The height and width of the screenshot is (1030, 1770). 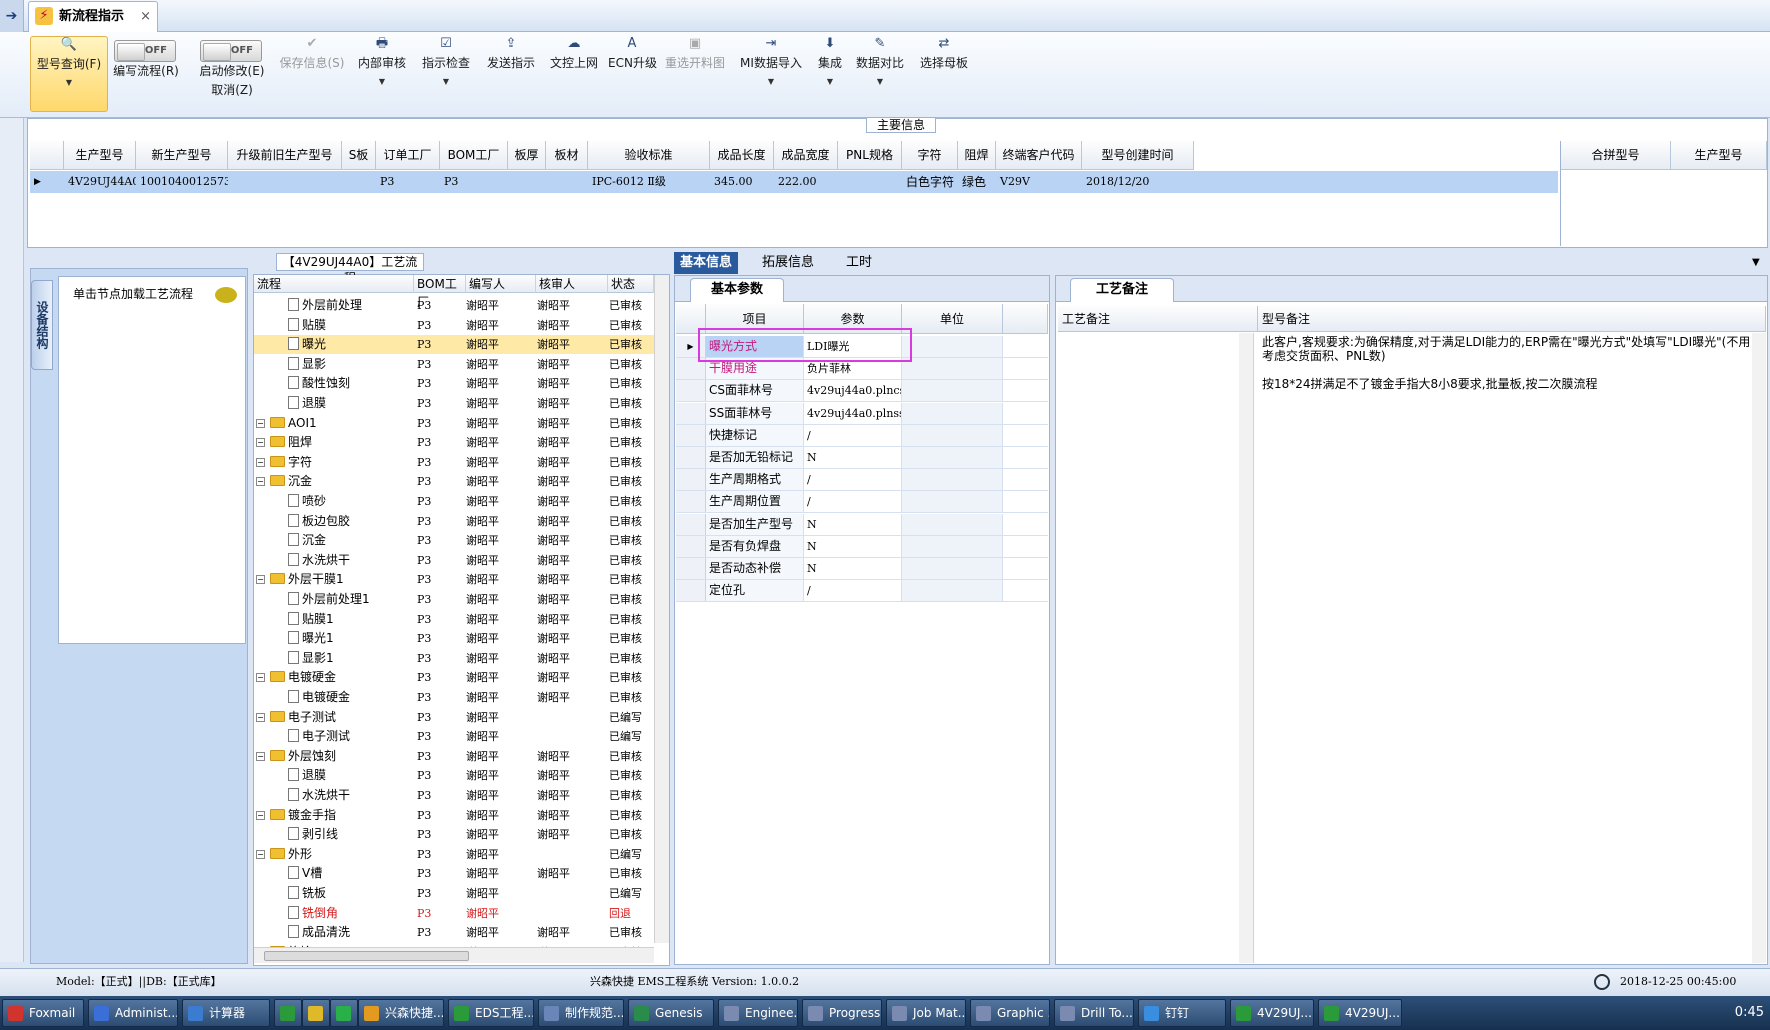 I want to click on table-cell: P3, so click(x=408, y=182).